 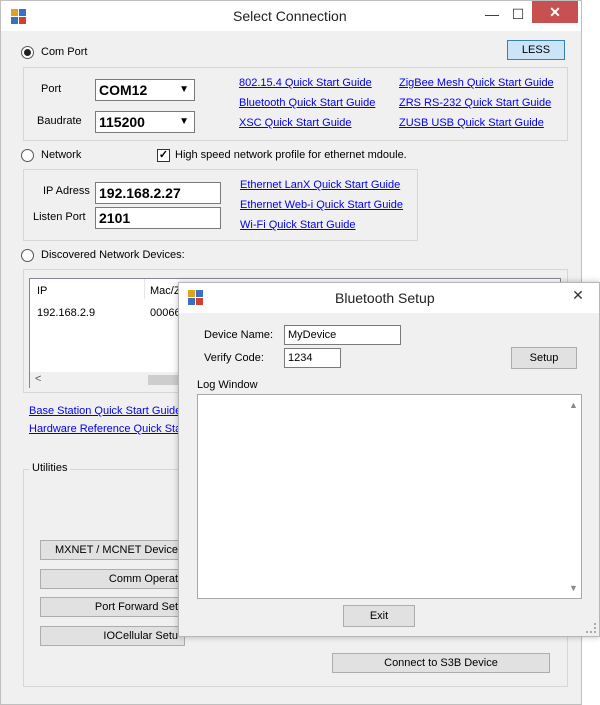 I want to click on port-label: Port, so click(x=51, y=89).